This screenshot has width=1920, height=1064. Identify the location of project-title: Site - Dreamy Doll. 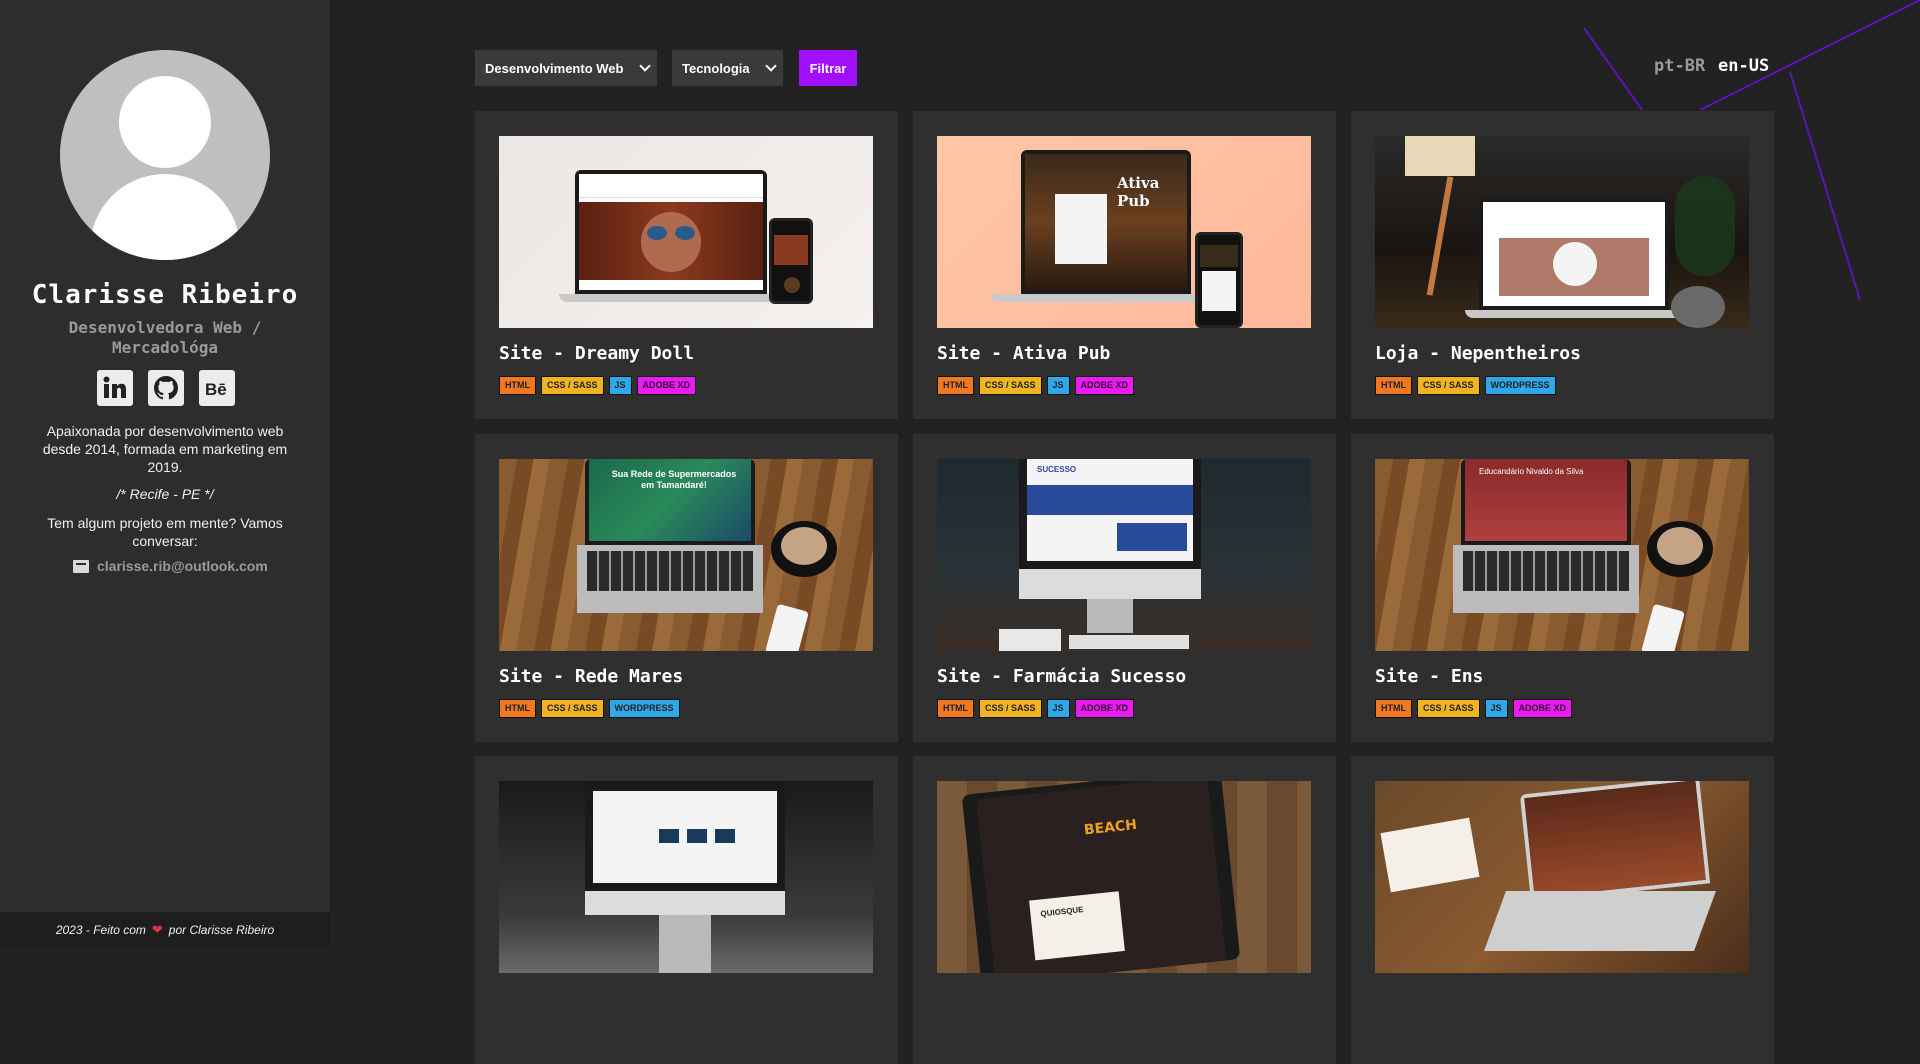
(597, 353).